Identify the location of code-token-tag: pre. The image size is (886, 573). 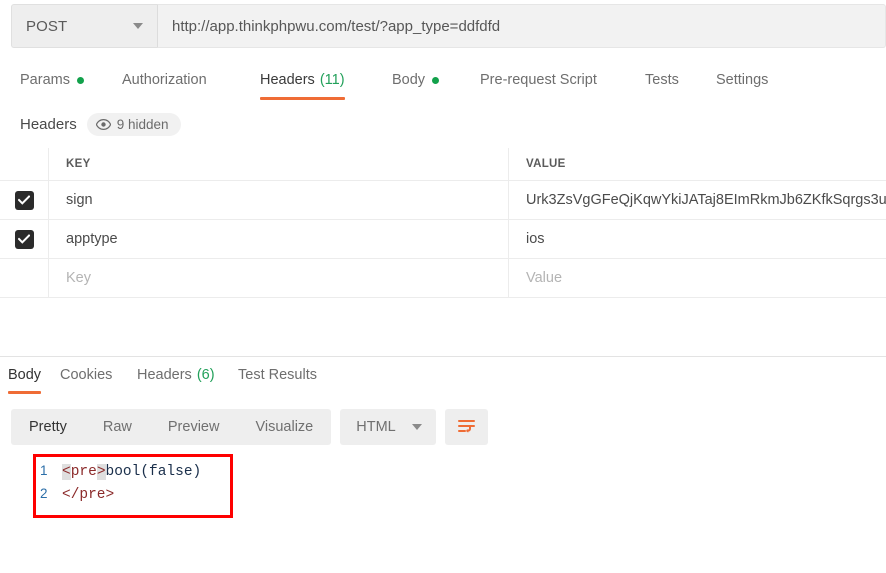
(83, 472).